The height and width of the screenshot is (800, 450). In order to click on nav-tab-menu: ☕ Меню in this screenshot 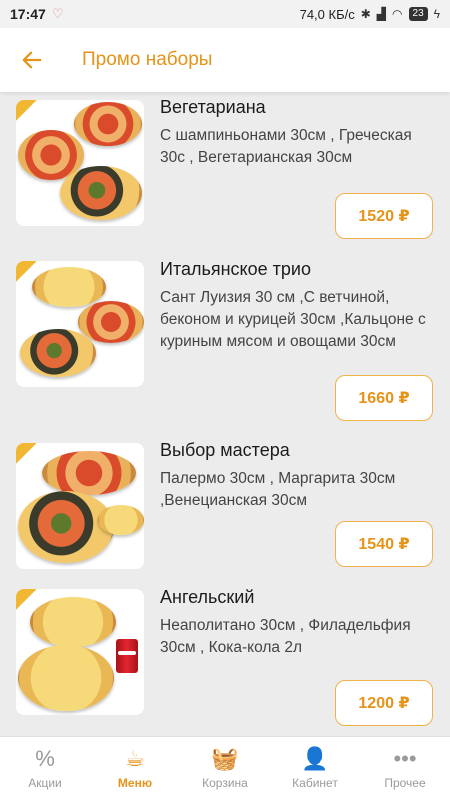, I will do `click(135, 768)`.